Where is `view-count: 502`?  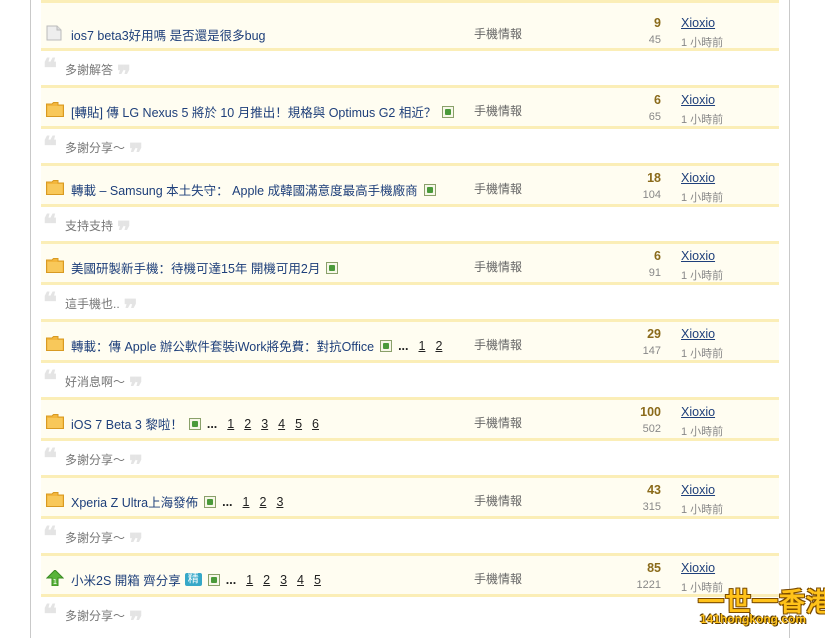 view-count: 502 is located at coordinates (651, 429).